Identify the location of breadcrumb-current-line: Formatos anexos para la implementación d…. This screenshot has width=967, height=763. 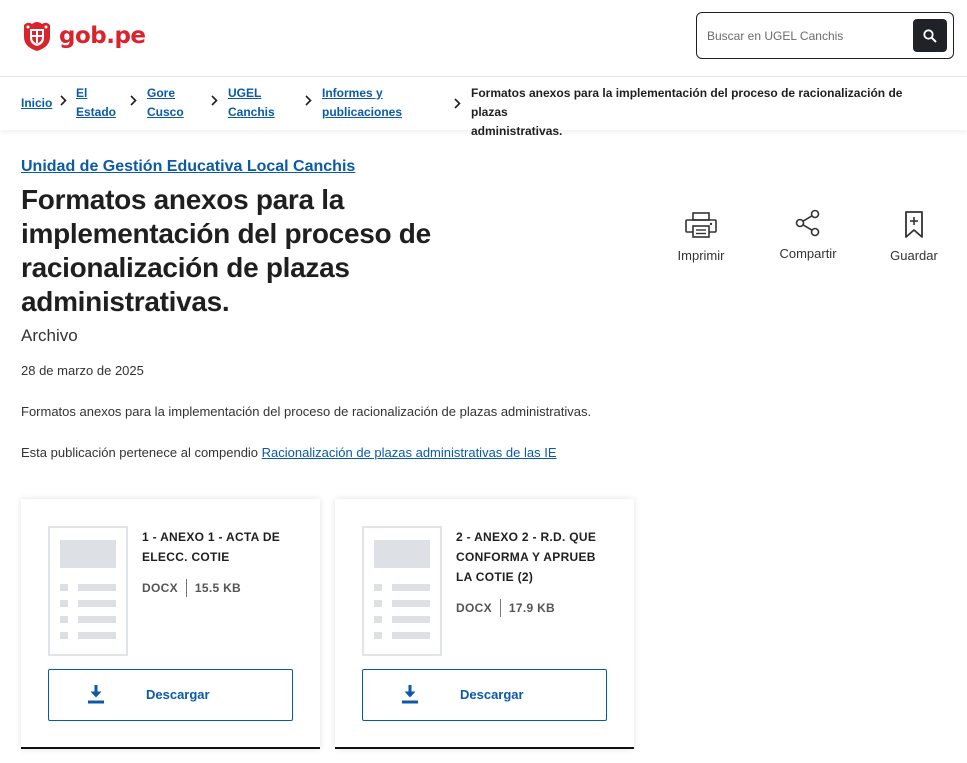
(687, 102).